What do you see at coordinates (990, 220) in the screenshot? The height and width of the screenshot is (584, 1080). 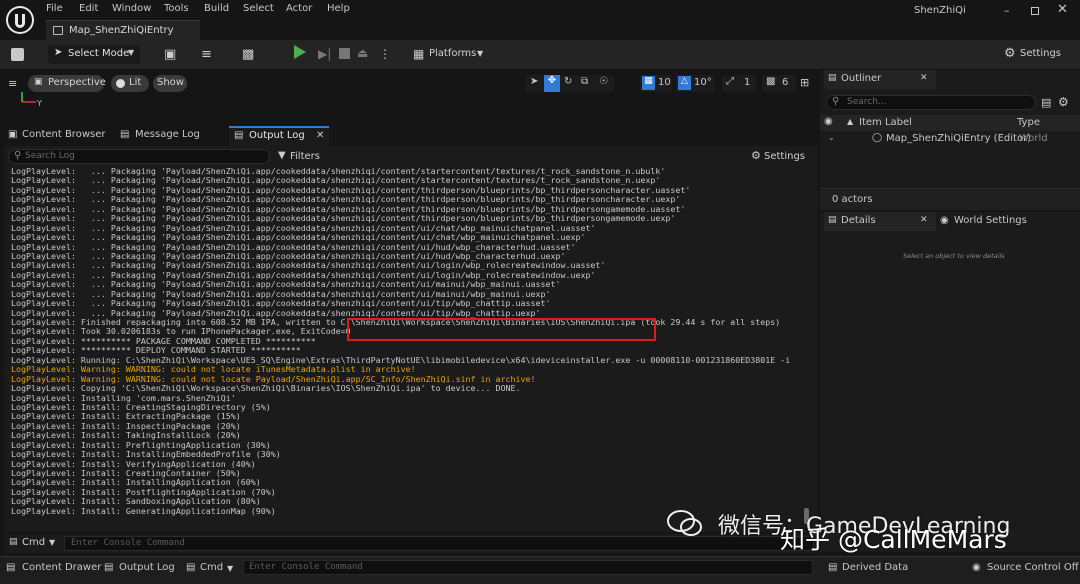 I see `world-settings-tab-label: World Settings` at bounding box center [990, 220].